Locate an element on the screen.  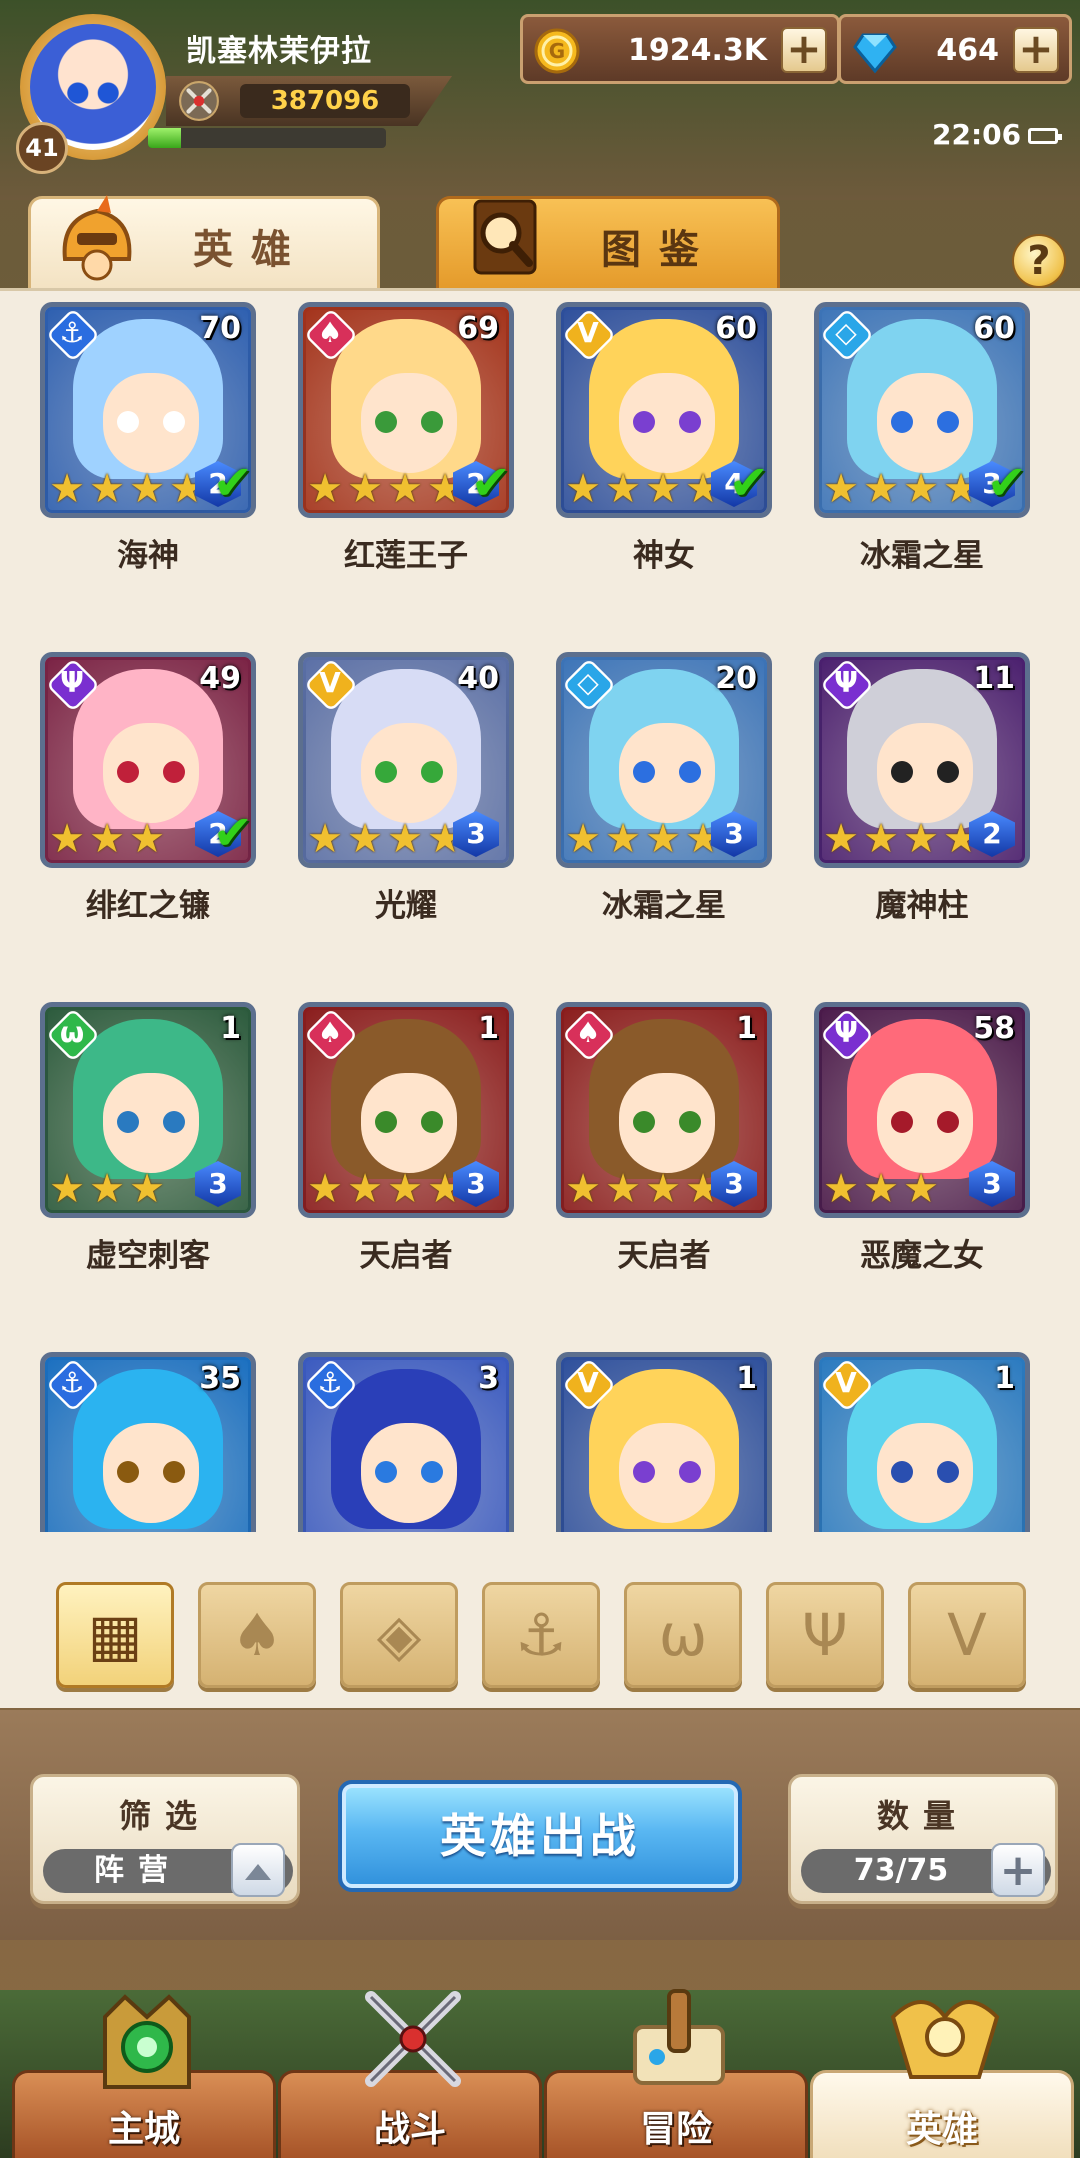
hero-level: 70 is located at coordinates (220, 328).